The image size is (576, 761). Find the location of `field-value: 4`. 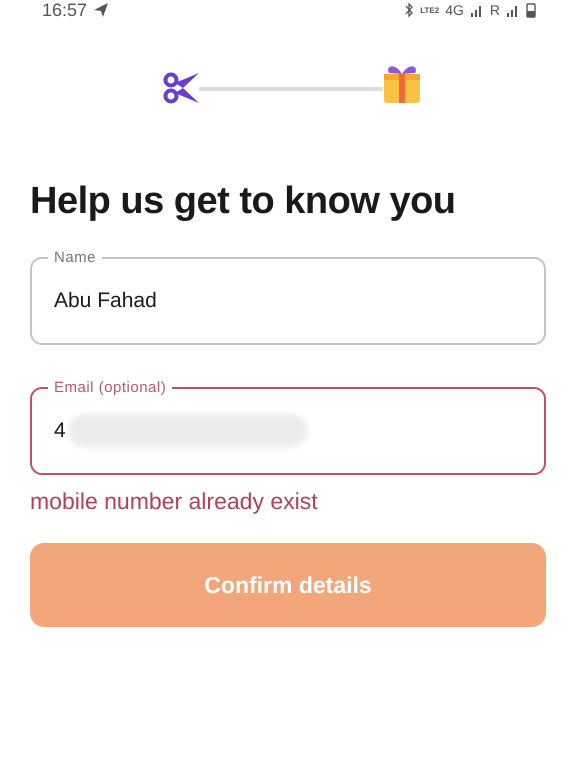

field-value: 4 is located at coordinates (60, 430).